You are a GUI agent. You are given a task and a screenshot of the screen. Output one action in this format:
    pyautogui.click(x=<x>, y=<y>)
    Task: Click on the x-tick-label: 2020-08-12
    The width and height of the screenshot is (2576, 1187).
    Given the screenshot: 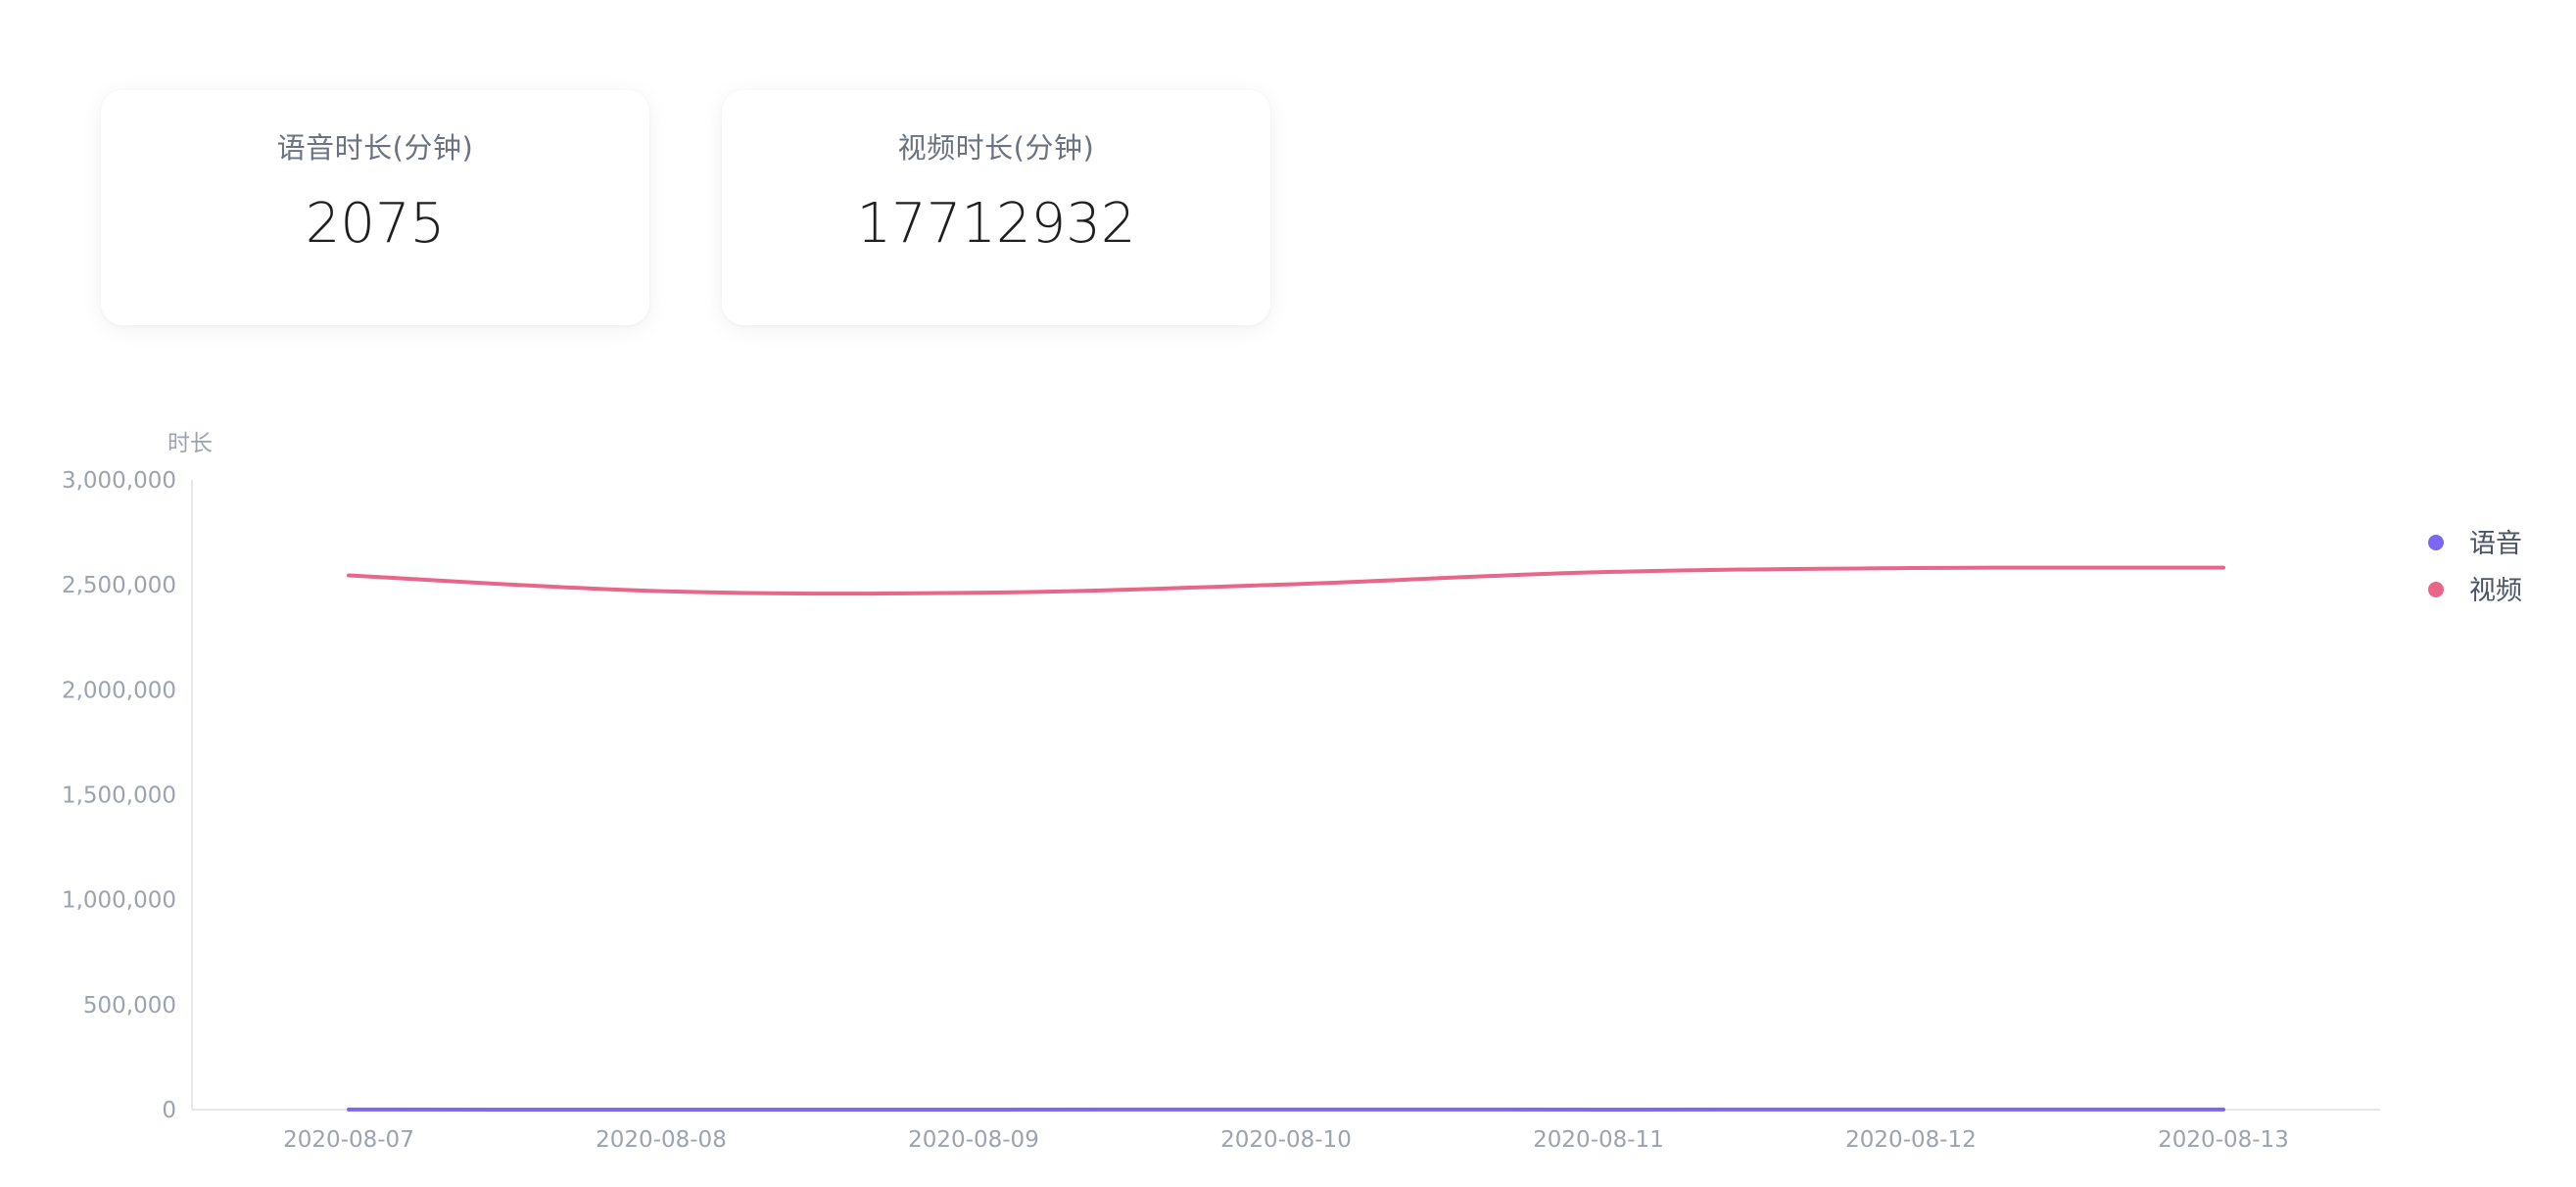 What is the action you would take?
    pyautogui.click(x=1911, y=1140)
    